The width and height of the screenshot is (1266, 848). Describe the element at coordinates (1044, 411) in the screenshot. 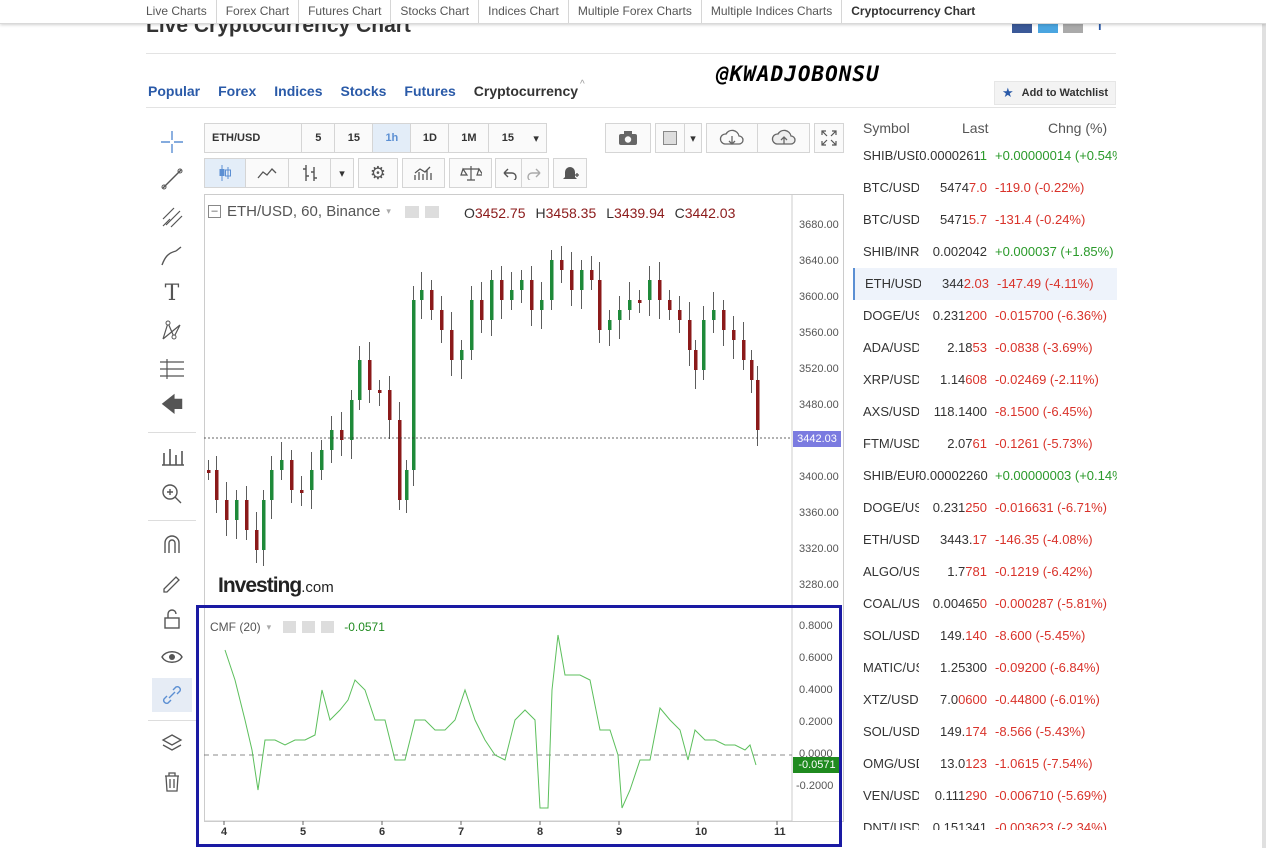

I see `quote-change: -8.1500 (-6.45%)` at that location.